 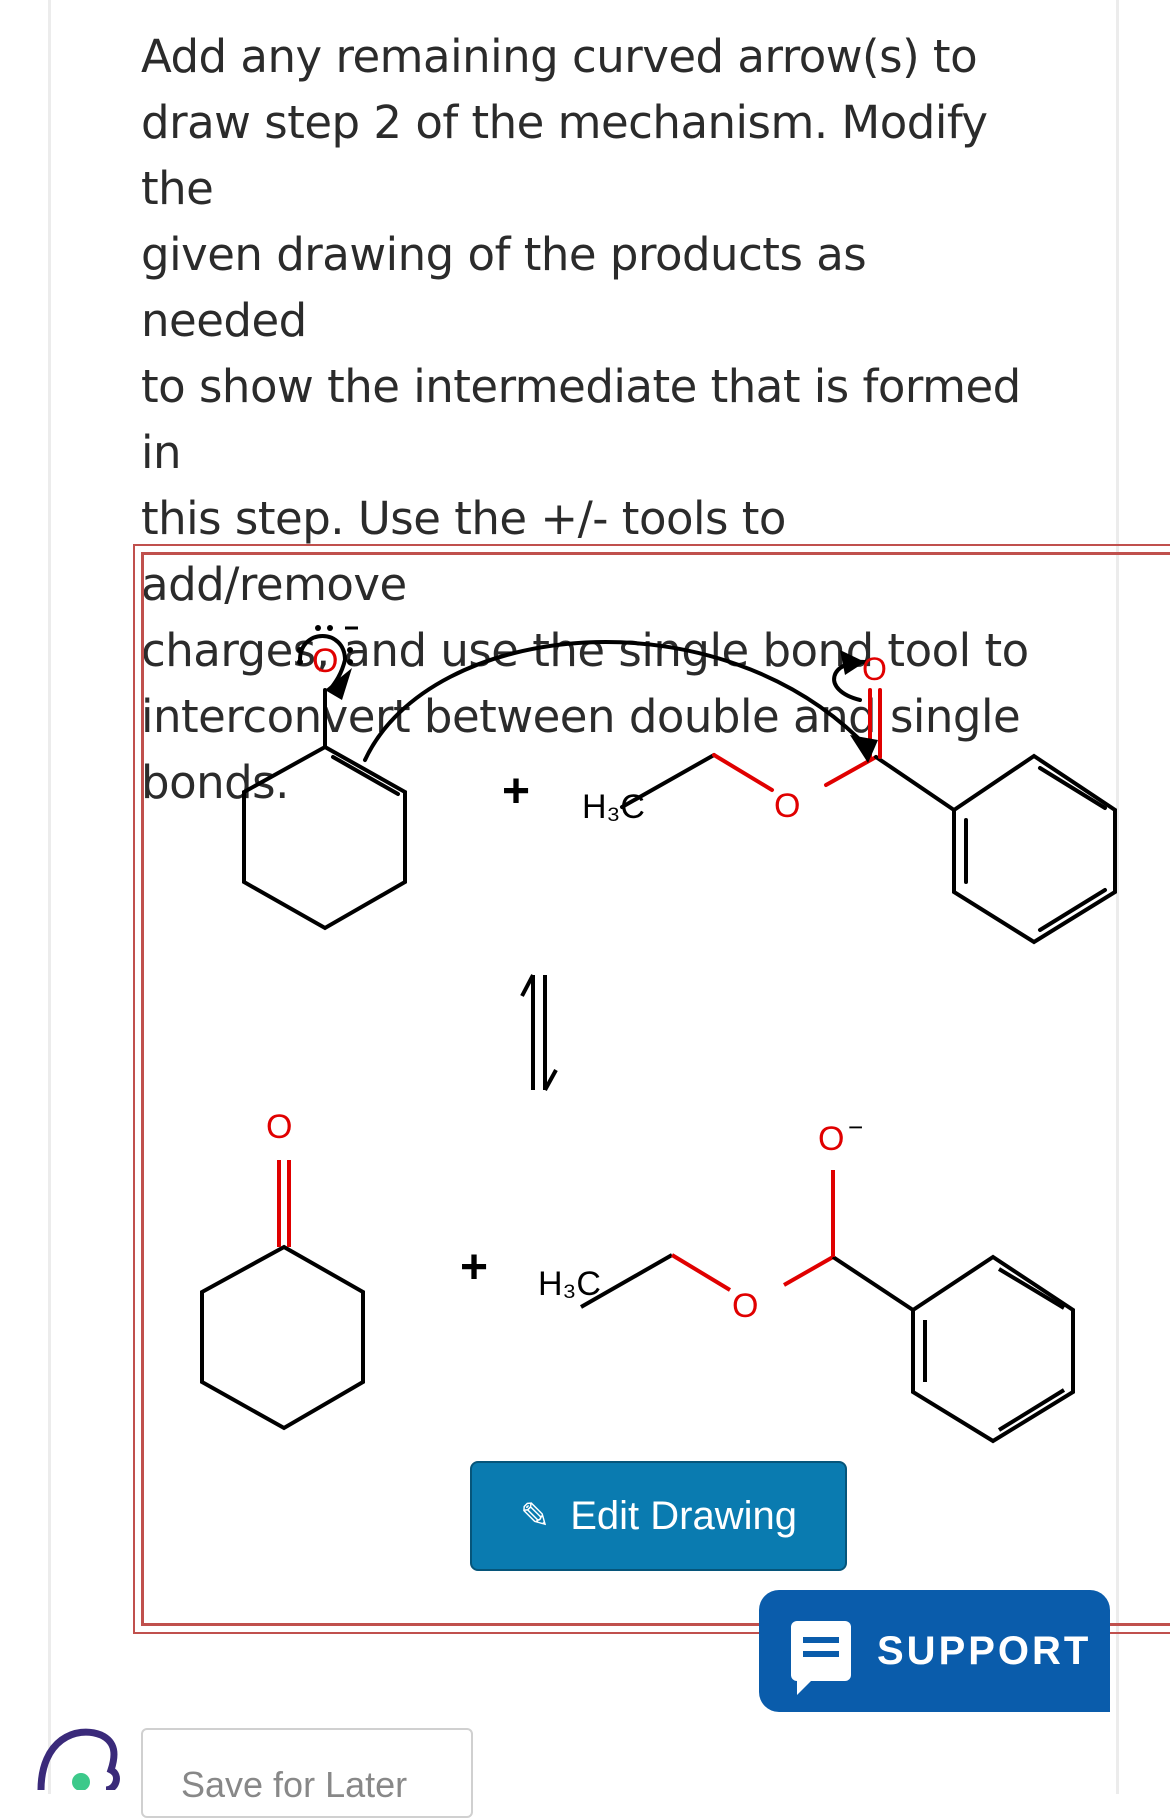 What do you see at coordinates (279, 1127) in the screenshot?
I see `oxygen-ketone: O` at bounding box center [279, 1127].